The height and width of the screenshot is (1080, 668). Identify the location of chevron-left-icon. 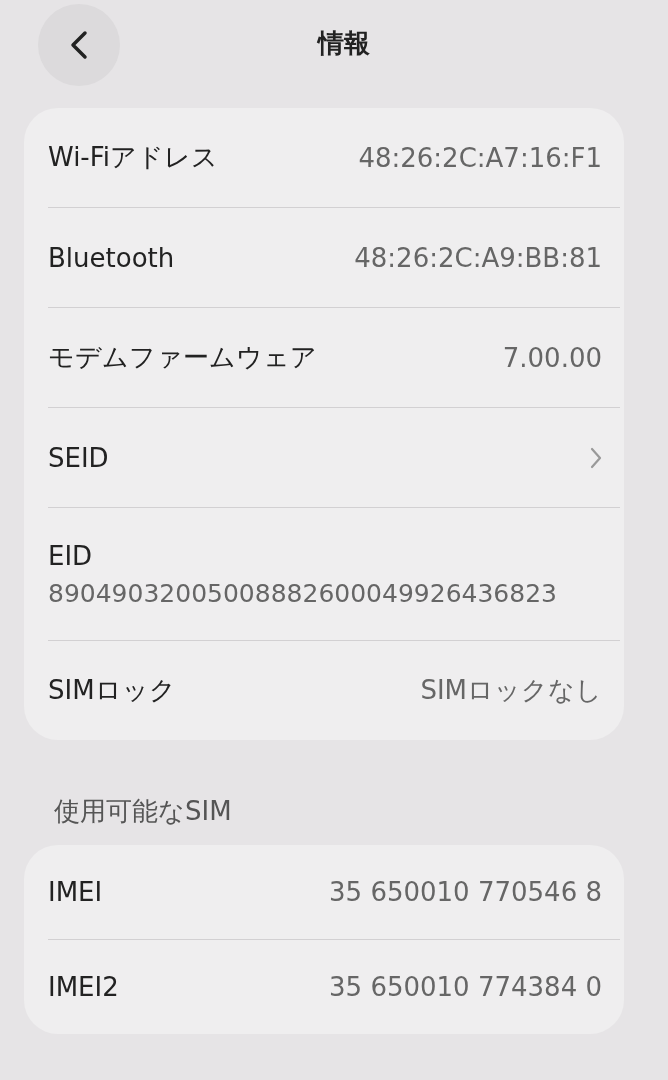
(79, 45).